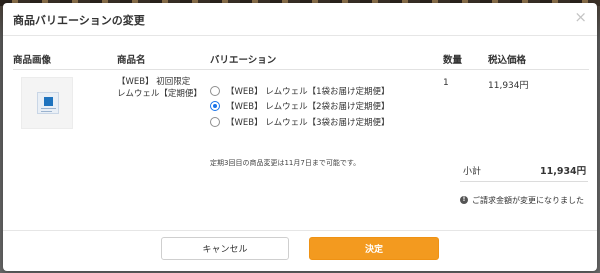 This screenshot has height=273, width=600. I want to click on variation-label-3: 【WEB】 レムウェル【3袋お届け定期便】, so click(308, 123).